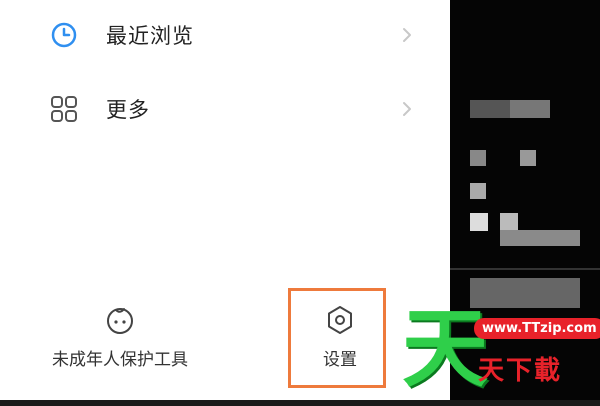 The width and height of the screenshot is (600, 406). Describe the element at coordinates (340, 337) in the screenshot. I see `settings-button: 设置` at that location.